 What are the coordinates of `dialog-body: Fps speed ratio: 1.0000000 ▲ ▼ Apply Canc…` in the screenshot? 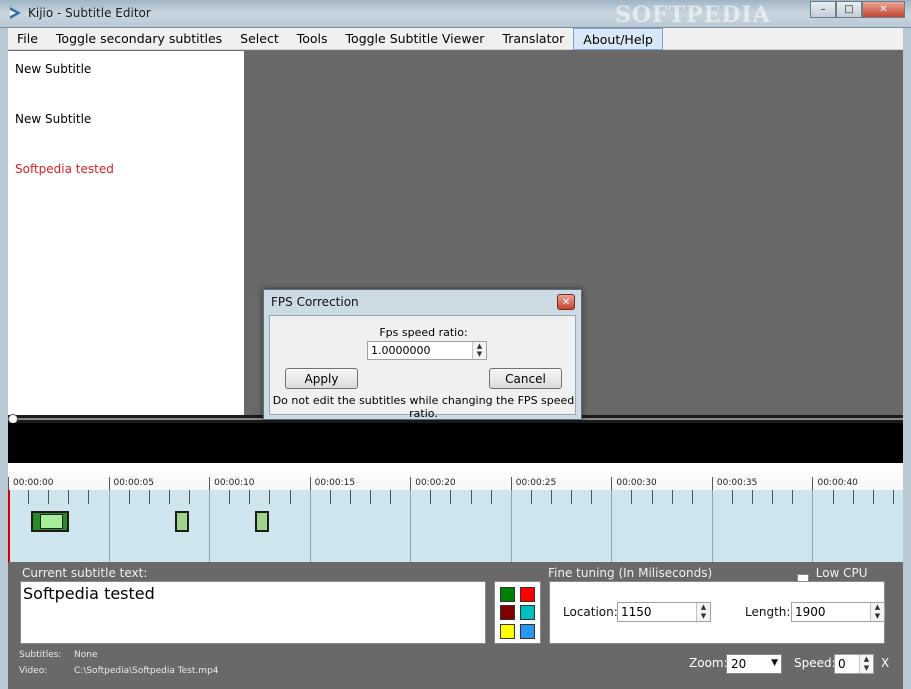 It's located at (422, 367).